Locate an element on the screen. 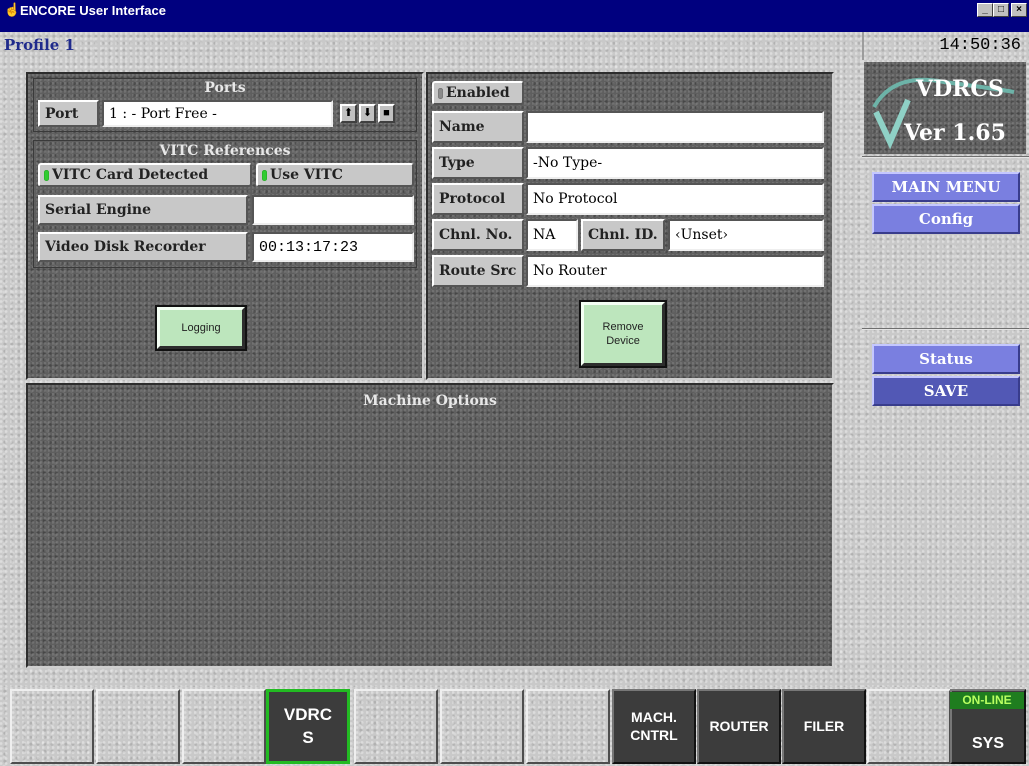  window-controls: _ □ × is located at coordinates (1002, 10).